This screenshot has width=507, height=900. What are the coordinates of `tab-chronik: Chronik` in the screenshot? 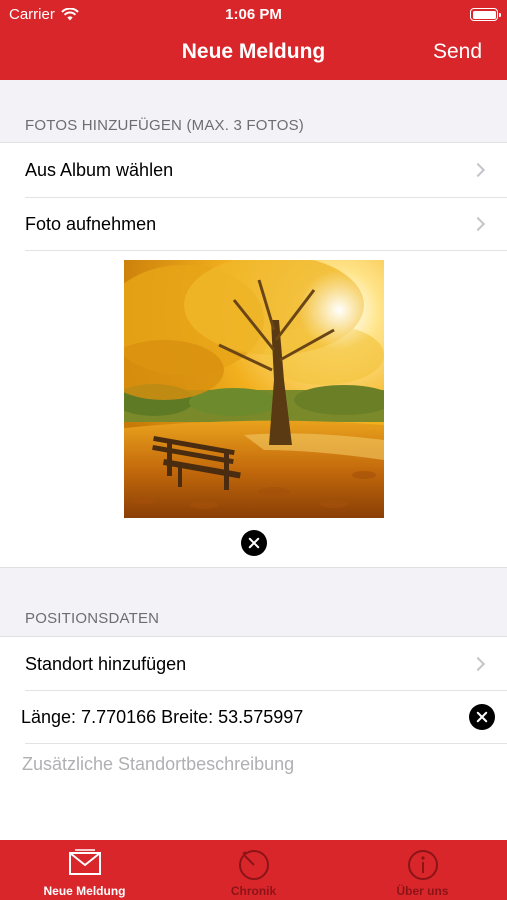 It's located at (253, 870).